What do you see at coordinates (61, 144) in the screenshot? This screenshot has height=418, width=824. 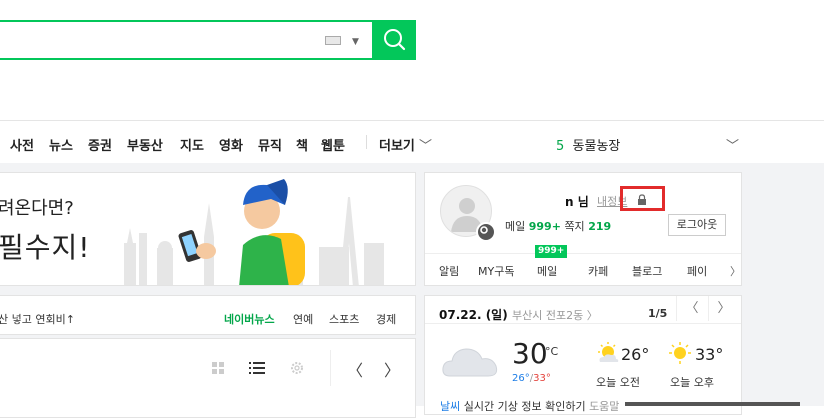 I see `nav-item-news: 뉴스` at bounding box center [61, 144].